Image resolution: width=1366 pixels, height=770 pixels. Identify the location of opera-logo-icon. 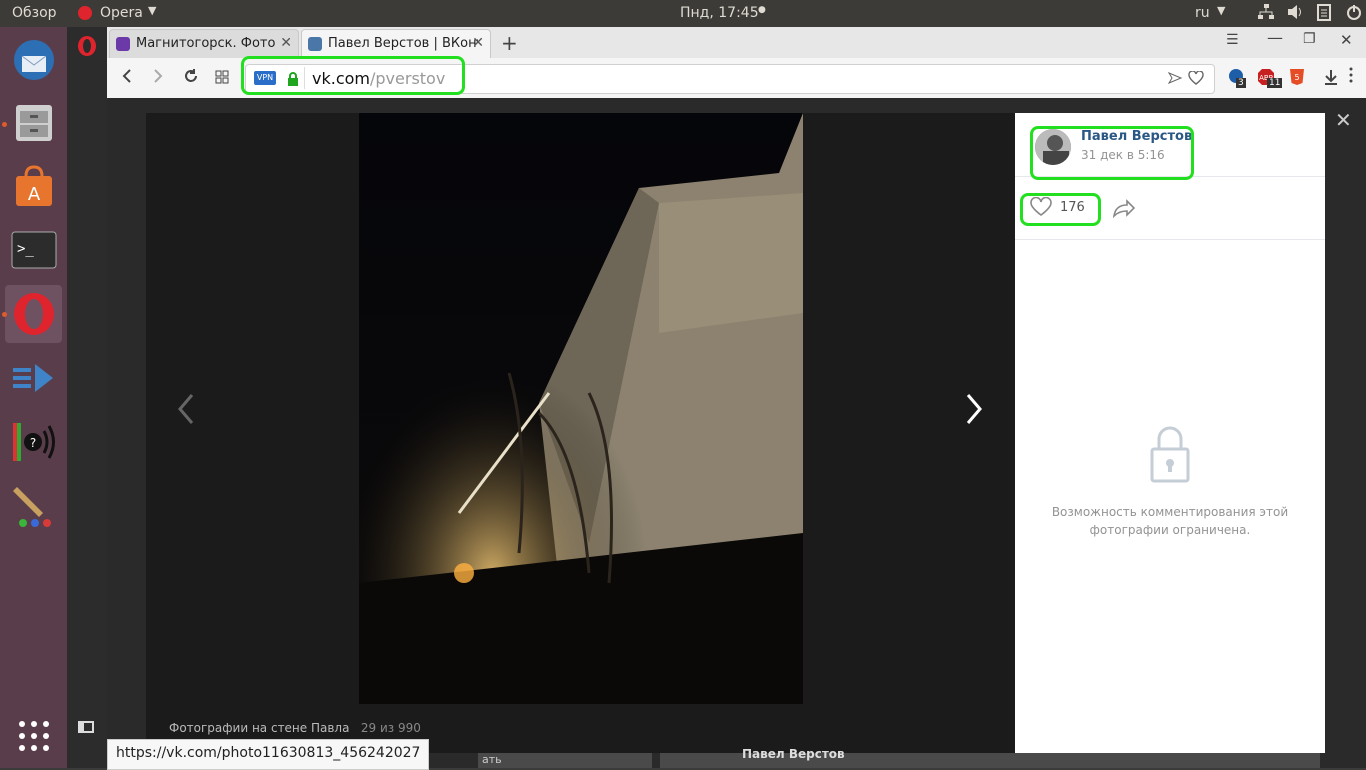
(87, 46).